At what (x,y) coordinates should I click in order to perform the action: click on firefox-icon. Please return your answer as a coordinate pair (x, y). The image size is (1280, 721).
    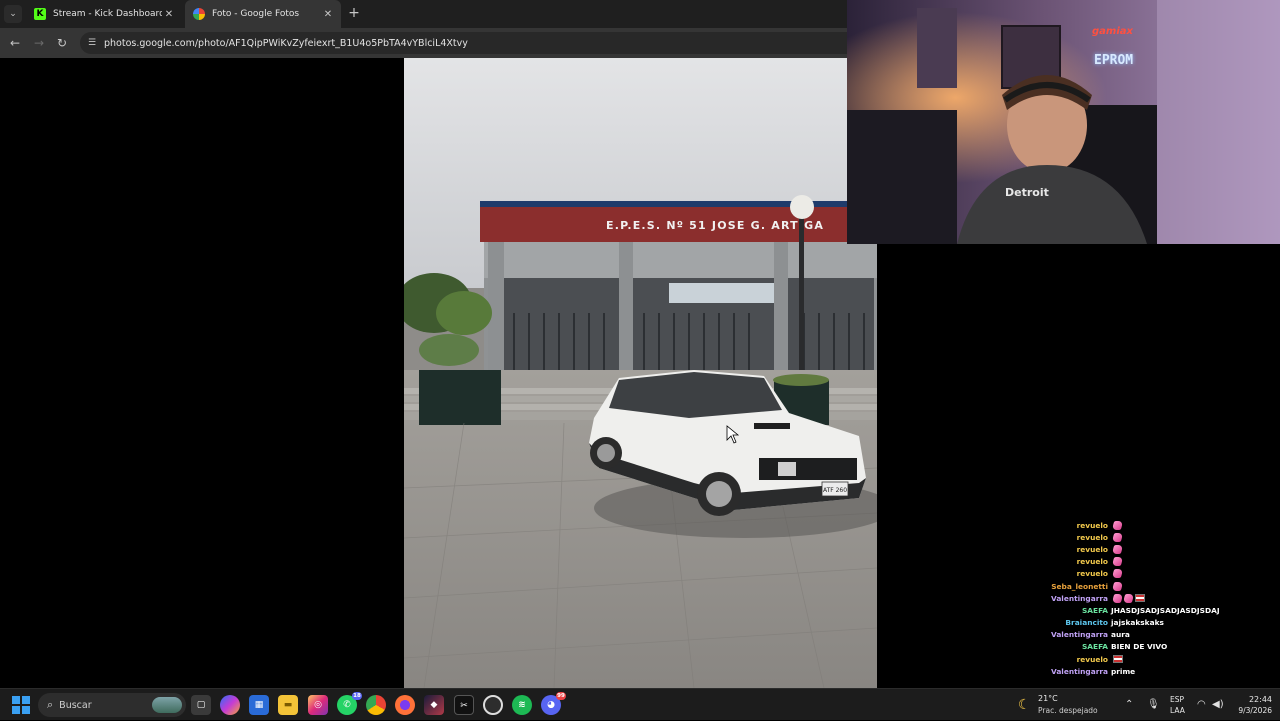
    Looking at the image, I should click on (405, 705).